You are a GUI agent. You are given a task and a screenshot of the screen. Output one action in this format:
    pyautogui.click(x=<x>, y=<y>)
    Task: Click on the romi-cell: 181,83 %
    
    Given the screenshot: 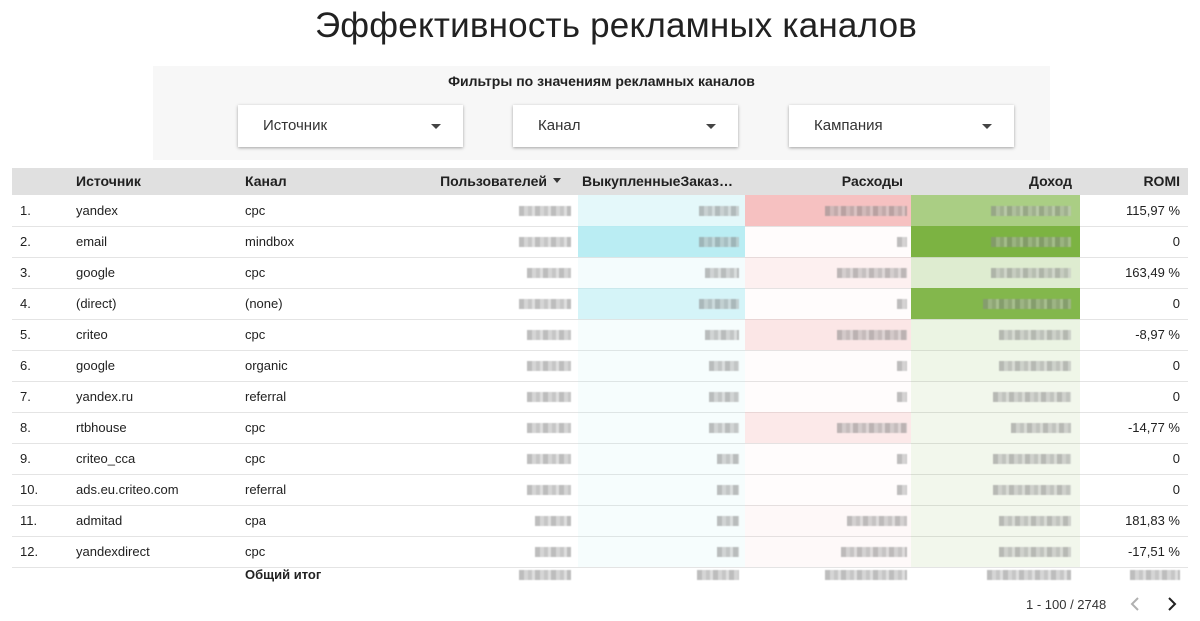 What is the action you would take?
    pyautogui.click(x=1152, y=520)
    